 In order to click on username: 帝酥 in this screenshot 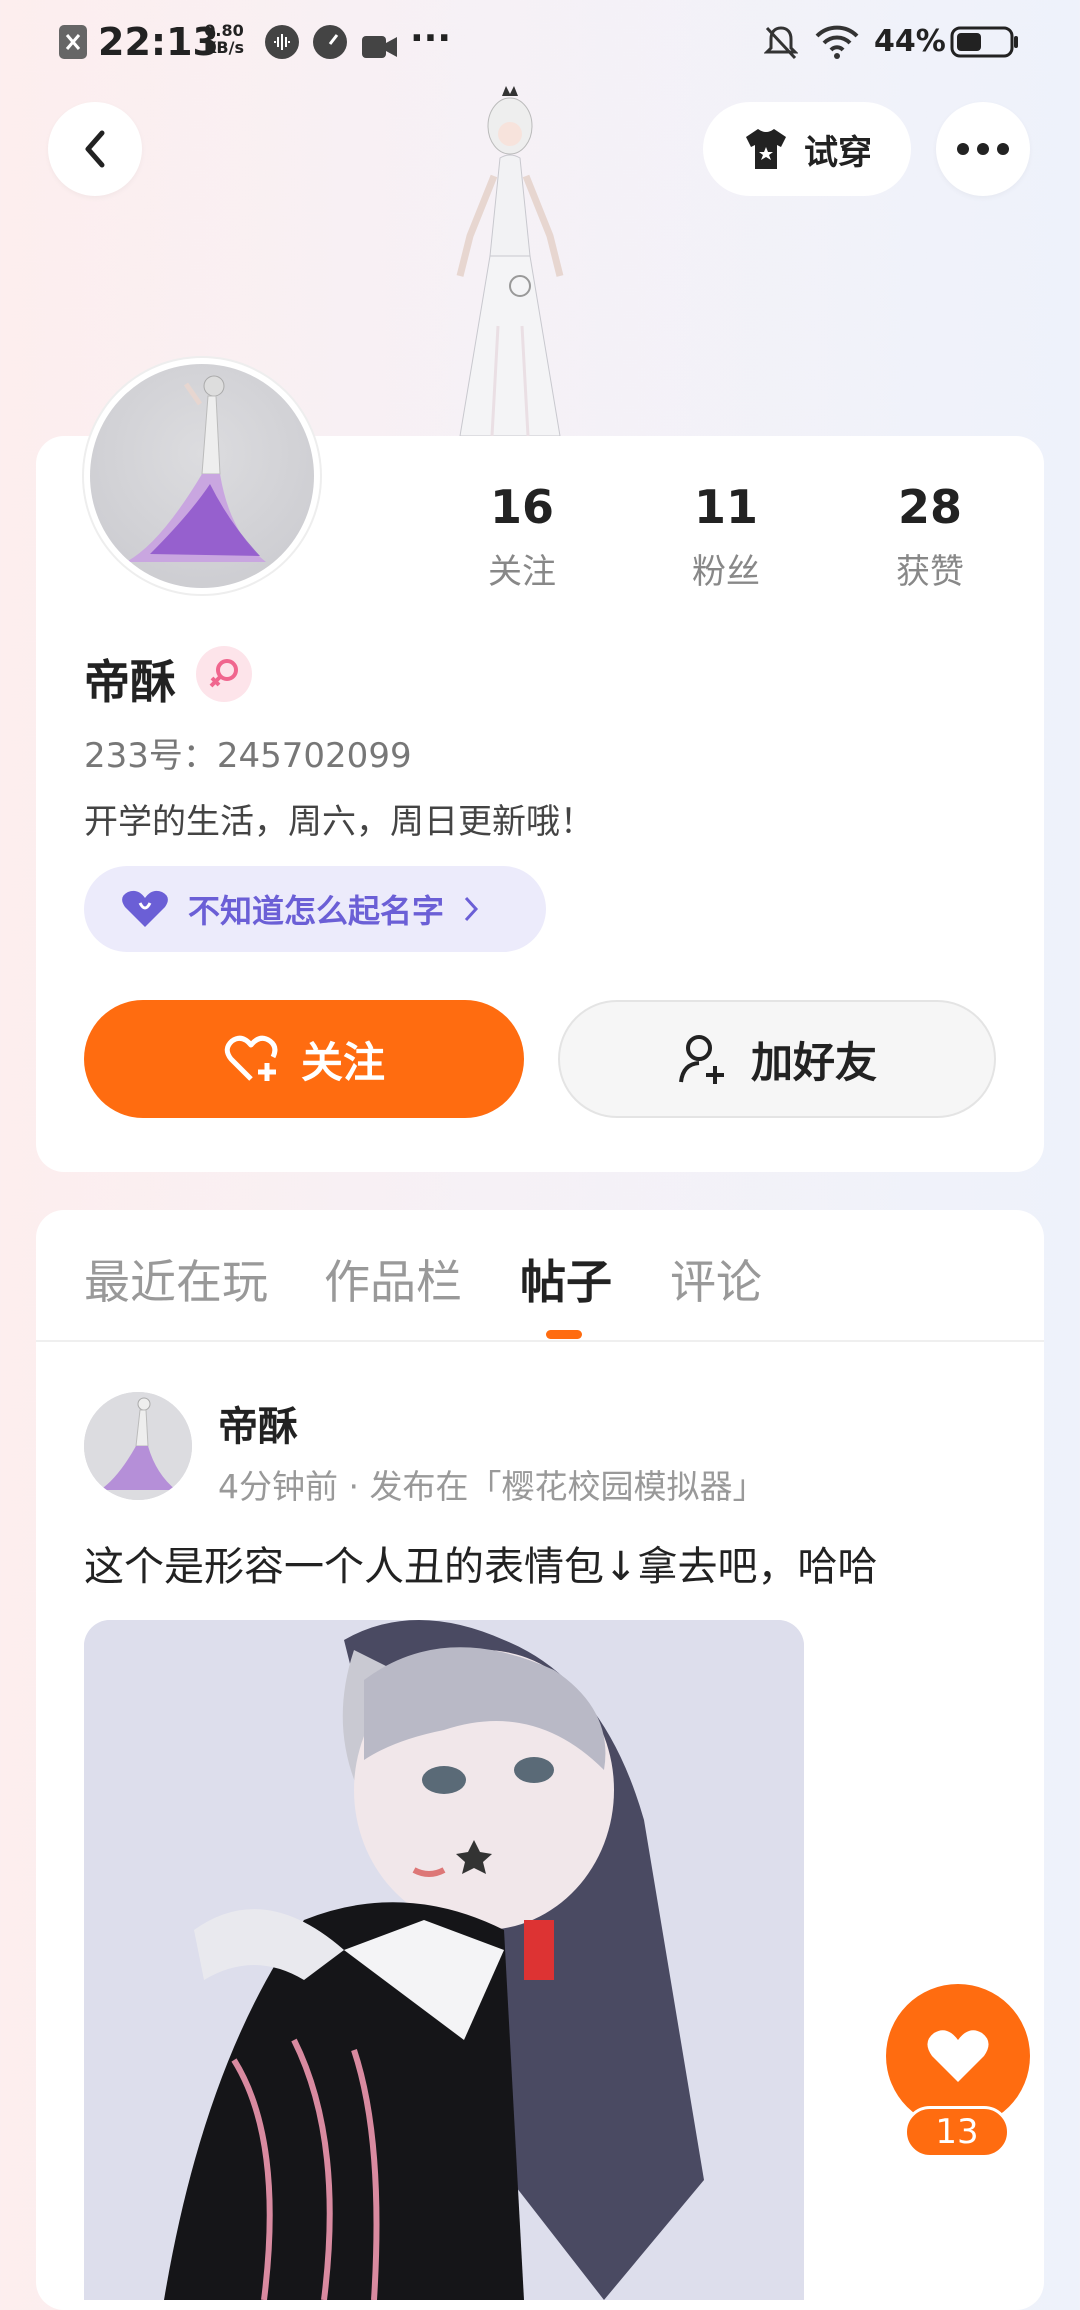, I will do `click(130, 682)`.